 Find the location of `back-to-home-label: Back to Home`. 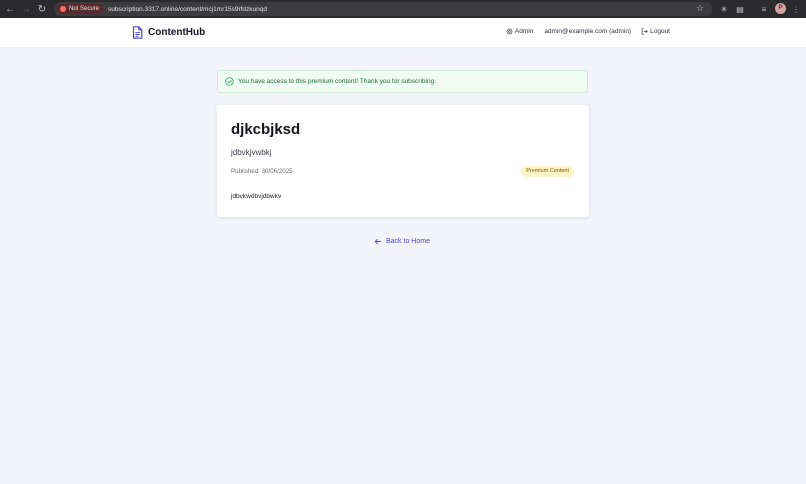

back-to-home-label: Back to Home is located at coordinates (408, 241).